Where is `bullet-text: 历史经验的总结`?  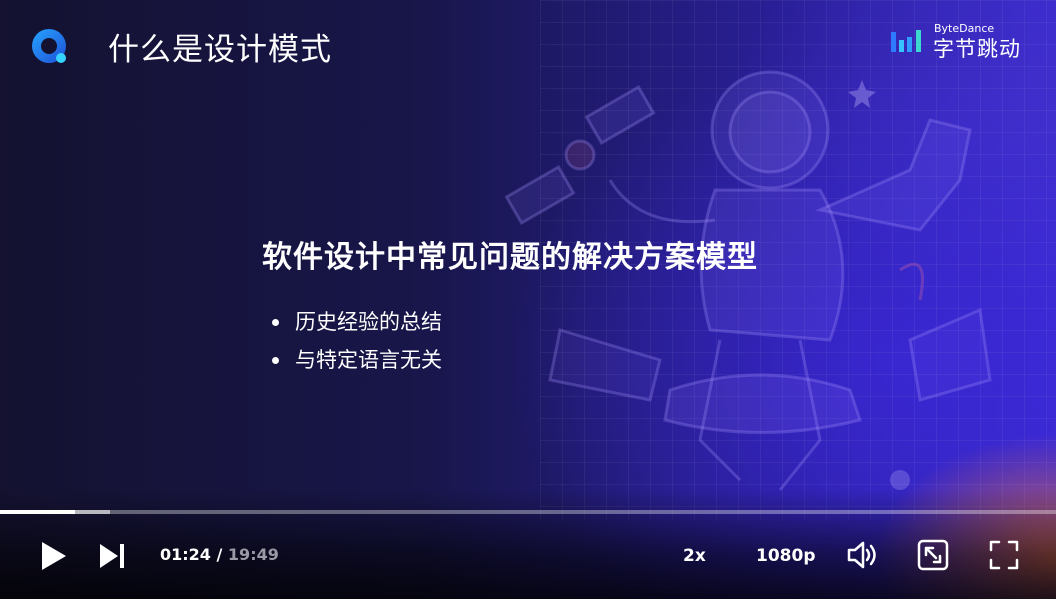 bullet-text: 历史经验的总结 is located at coordinates (368, 322).